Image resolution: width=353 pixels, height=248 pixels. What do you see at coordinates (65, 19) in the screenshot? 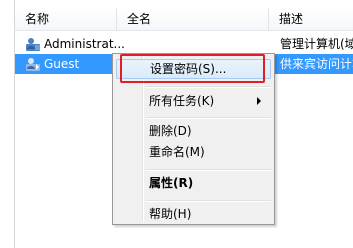
I see `column-header-name: 名称` at bounding box center [65, 19].